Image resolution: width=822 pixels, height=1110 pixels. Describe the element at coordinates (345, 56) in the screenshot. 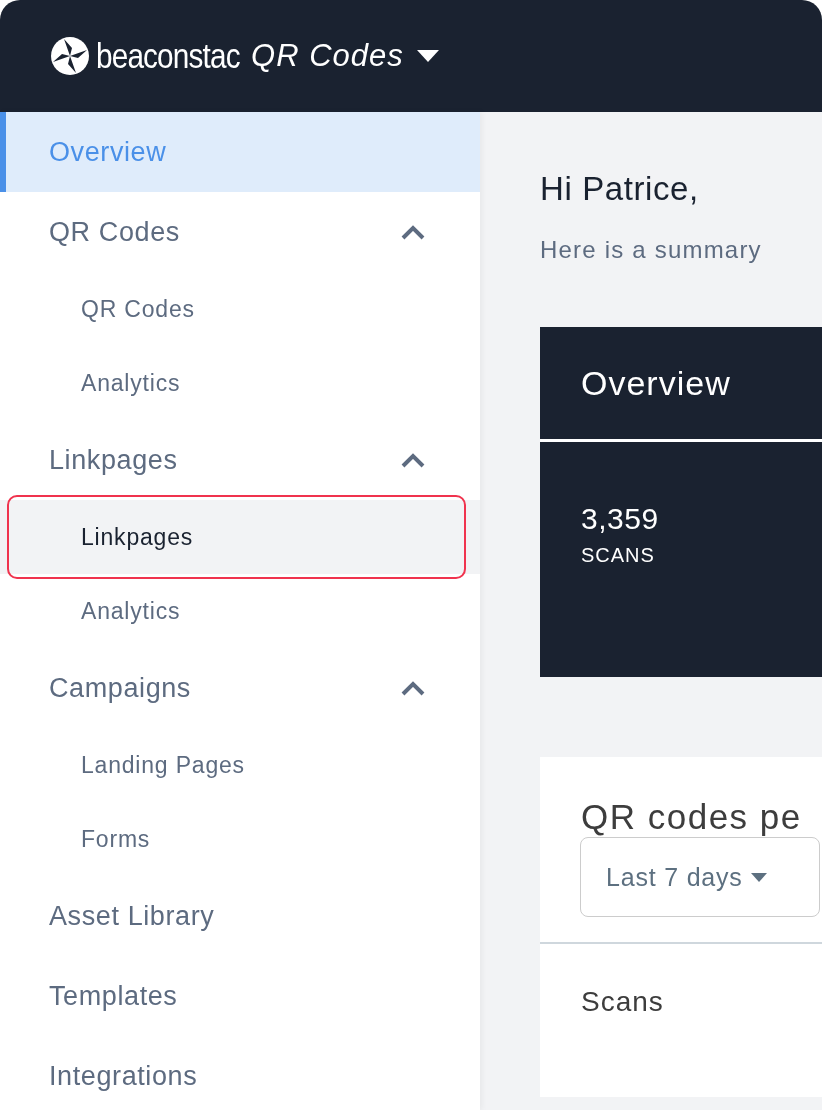

I see `product-switcher: QR Codes` at that location.